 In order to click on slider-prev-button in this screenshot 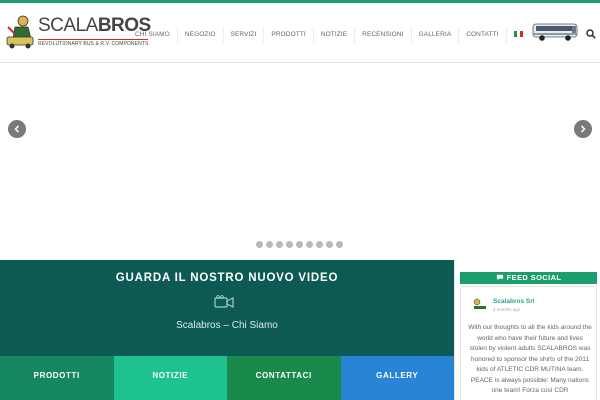, I will do `click(17, 129)`.